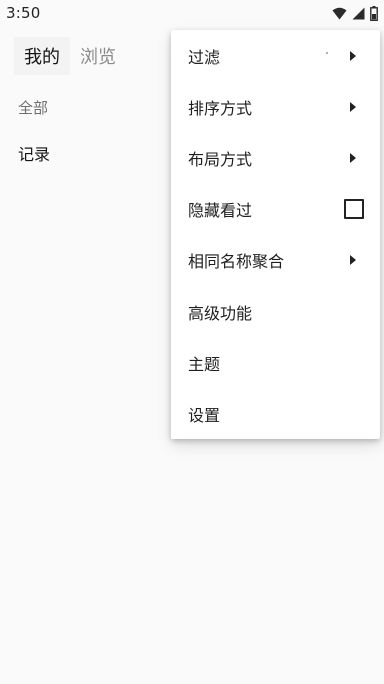  I want to click on menu-item-label: 高级功能, so click(220, 313).